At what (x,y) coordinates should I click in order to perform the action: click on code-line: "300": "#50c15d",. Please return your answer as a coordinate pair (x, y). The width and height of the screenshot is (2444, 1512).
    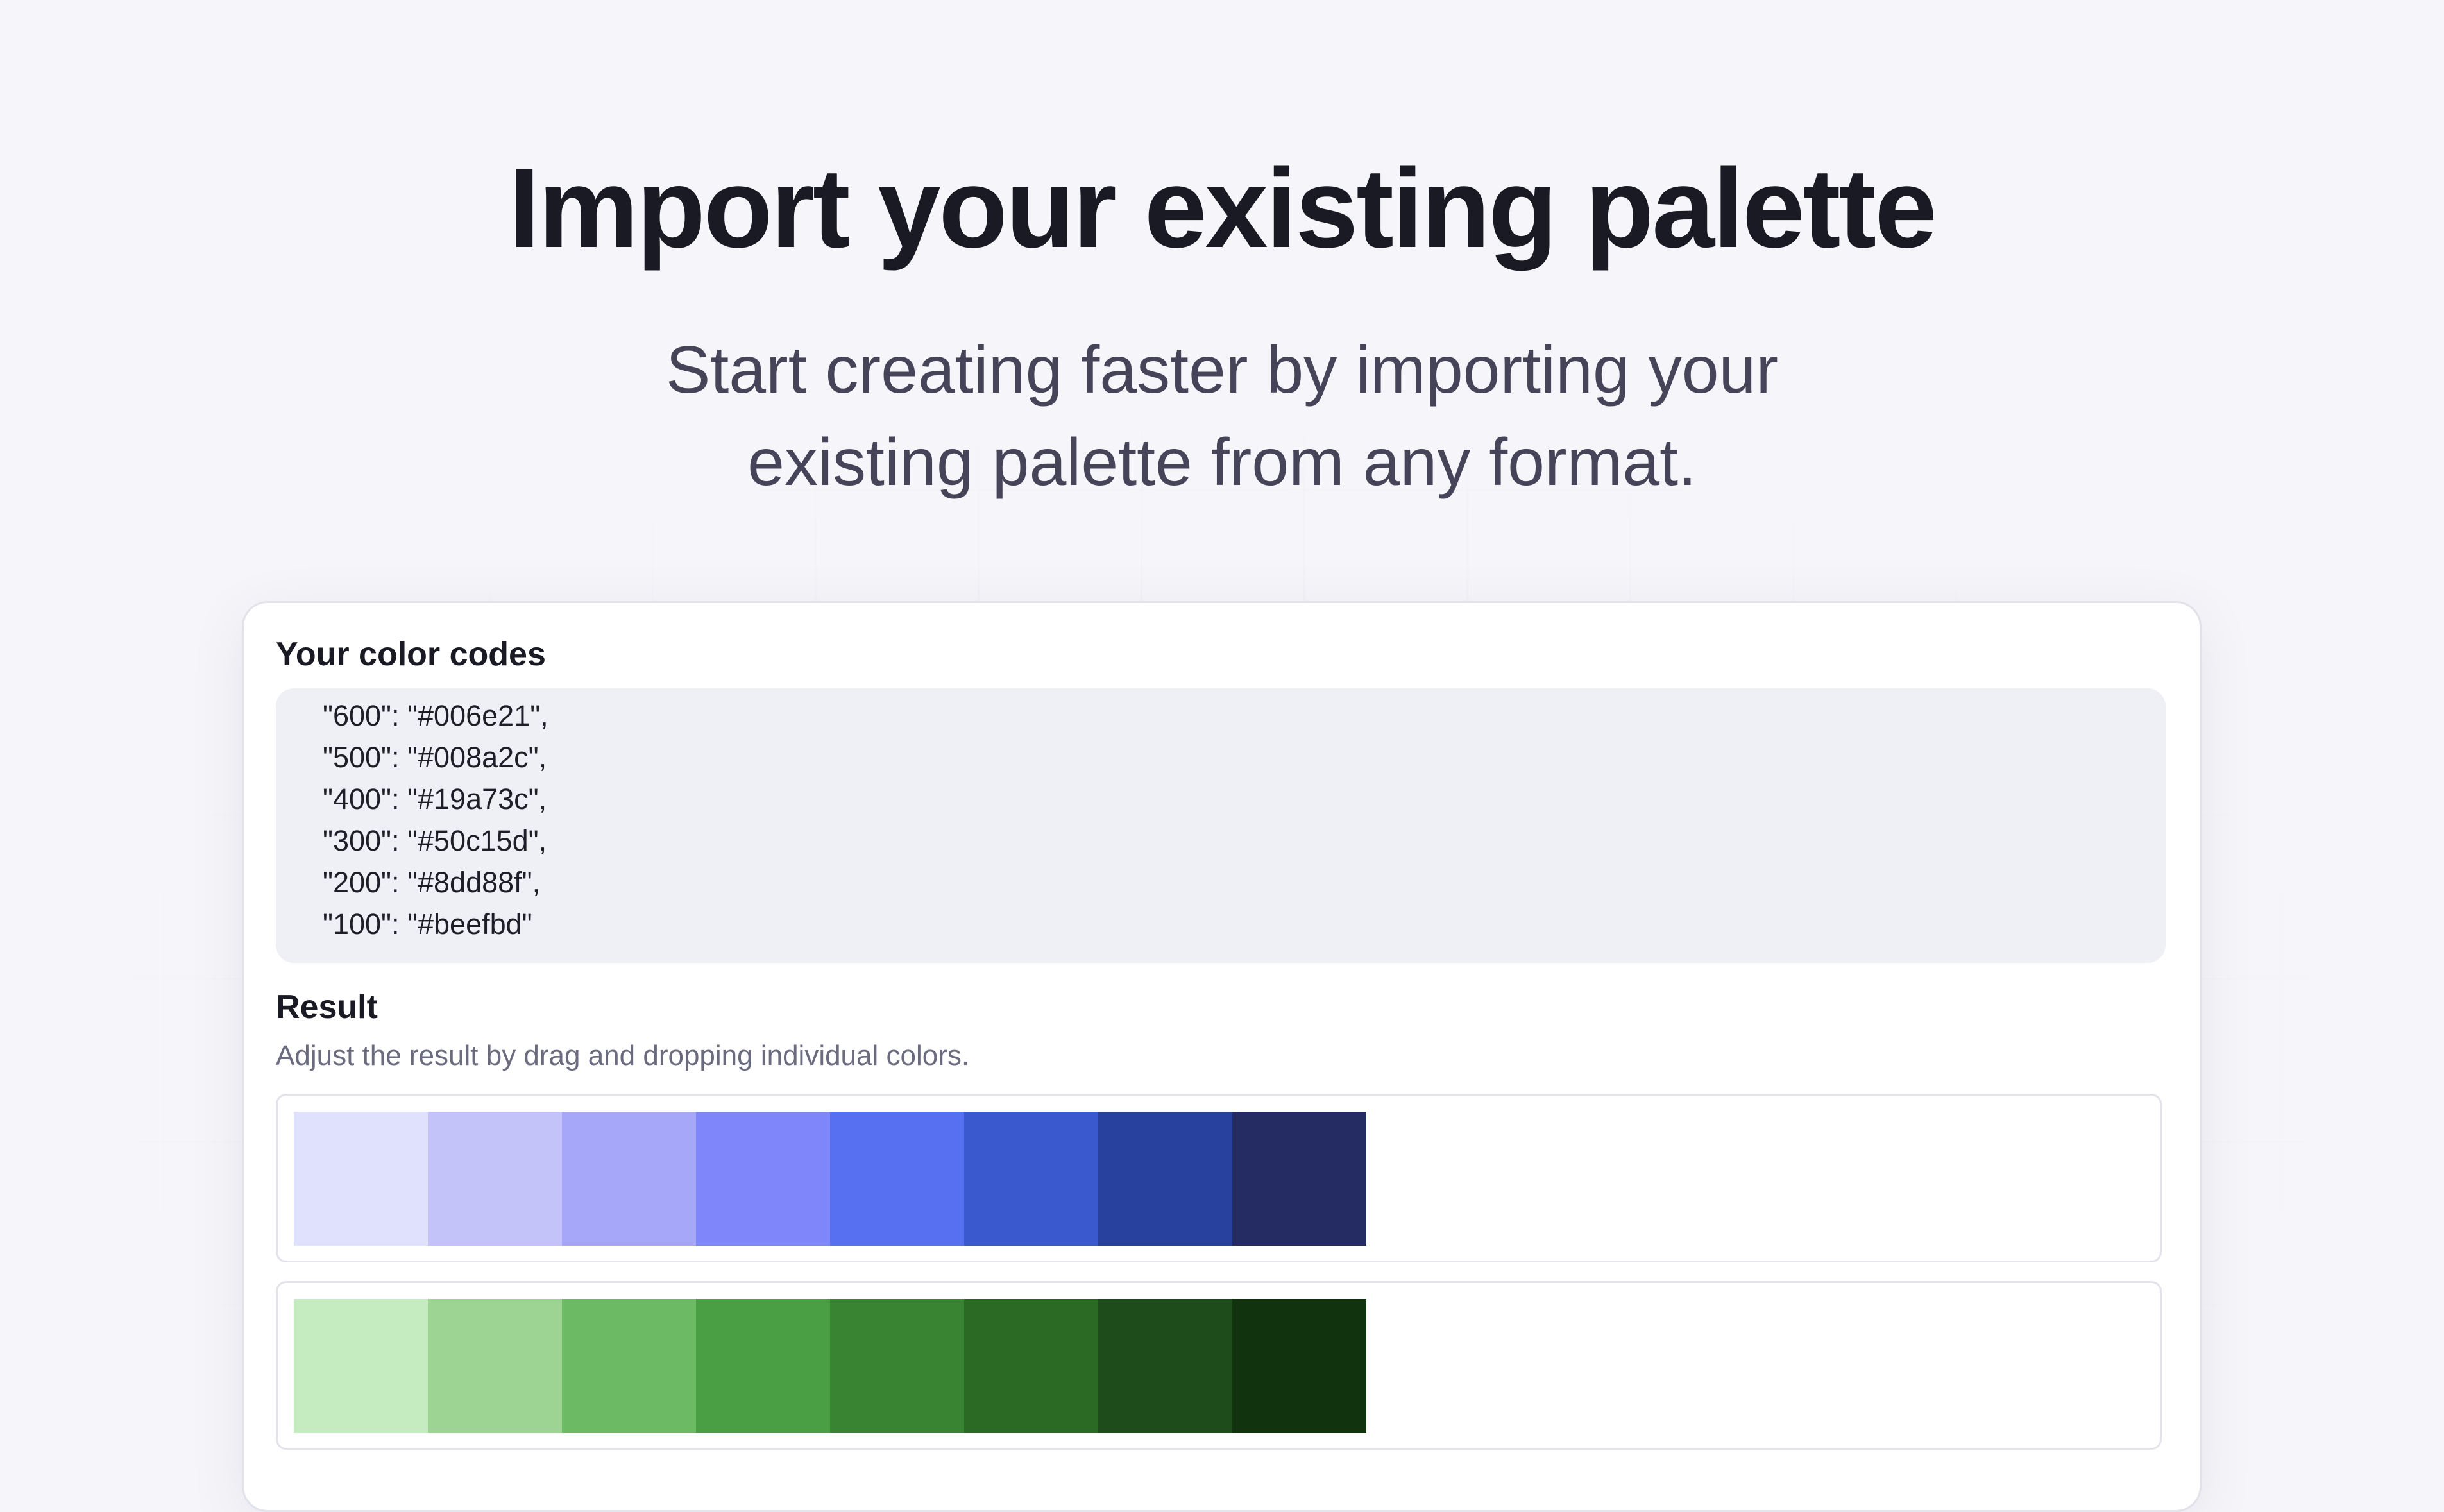
    Looking at the image, I should click on (435, 841).